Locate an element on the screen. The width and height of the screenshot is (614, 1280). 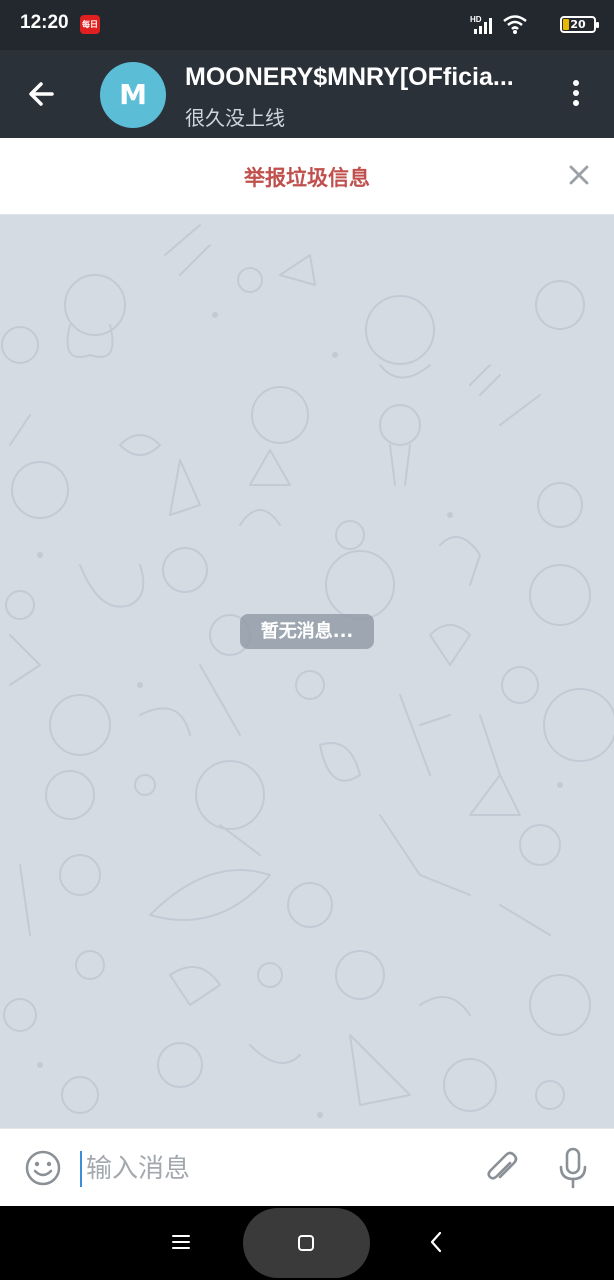
back-icon is located at coordinates (436, 1242).